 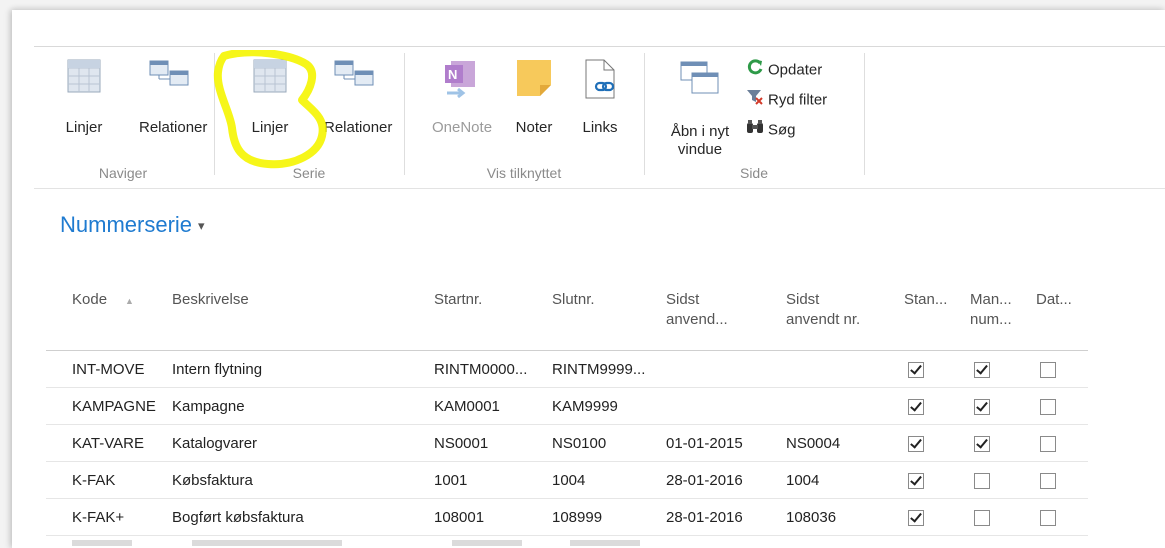 I want to click on cell-slutnr: KAM9999, so click(x=601, y=406).